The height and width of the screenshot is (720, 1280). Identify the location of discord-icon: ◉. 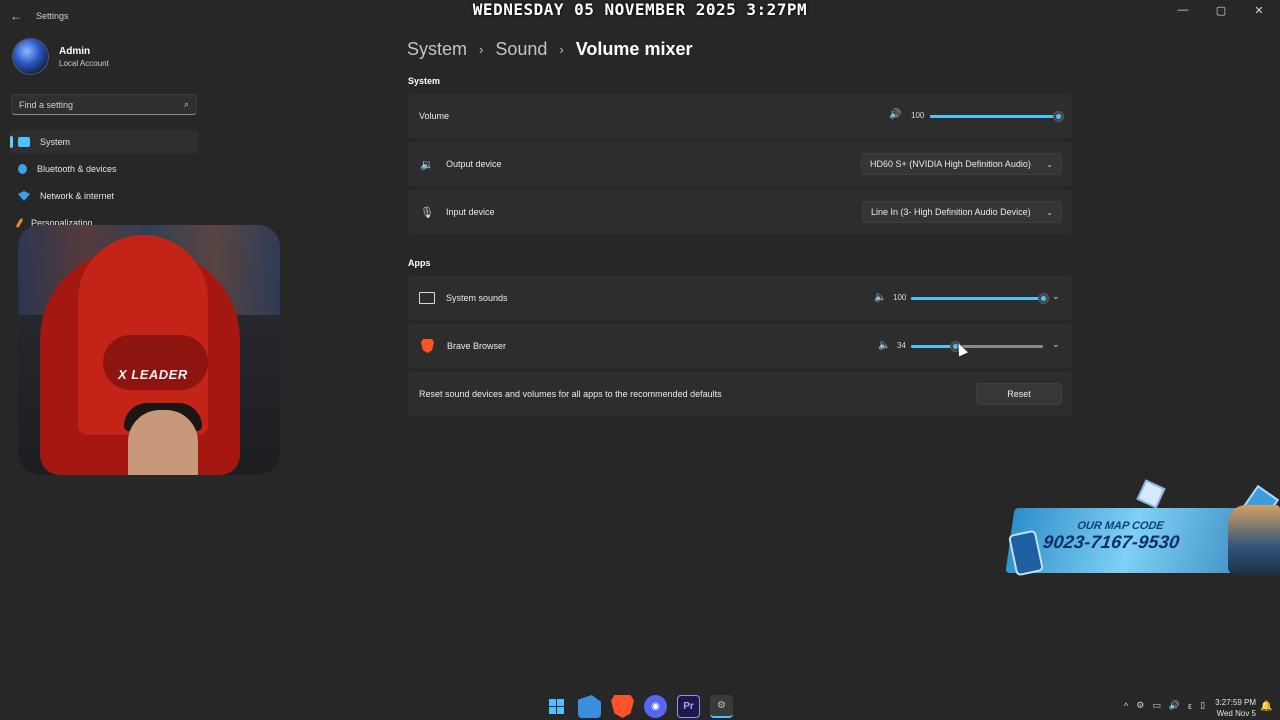
(655, 706).